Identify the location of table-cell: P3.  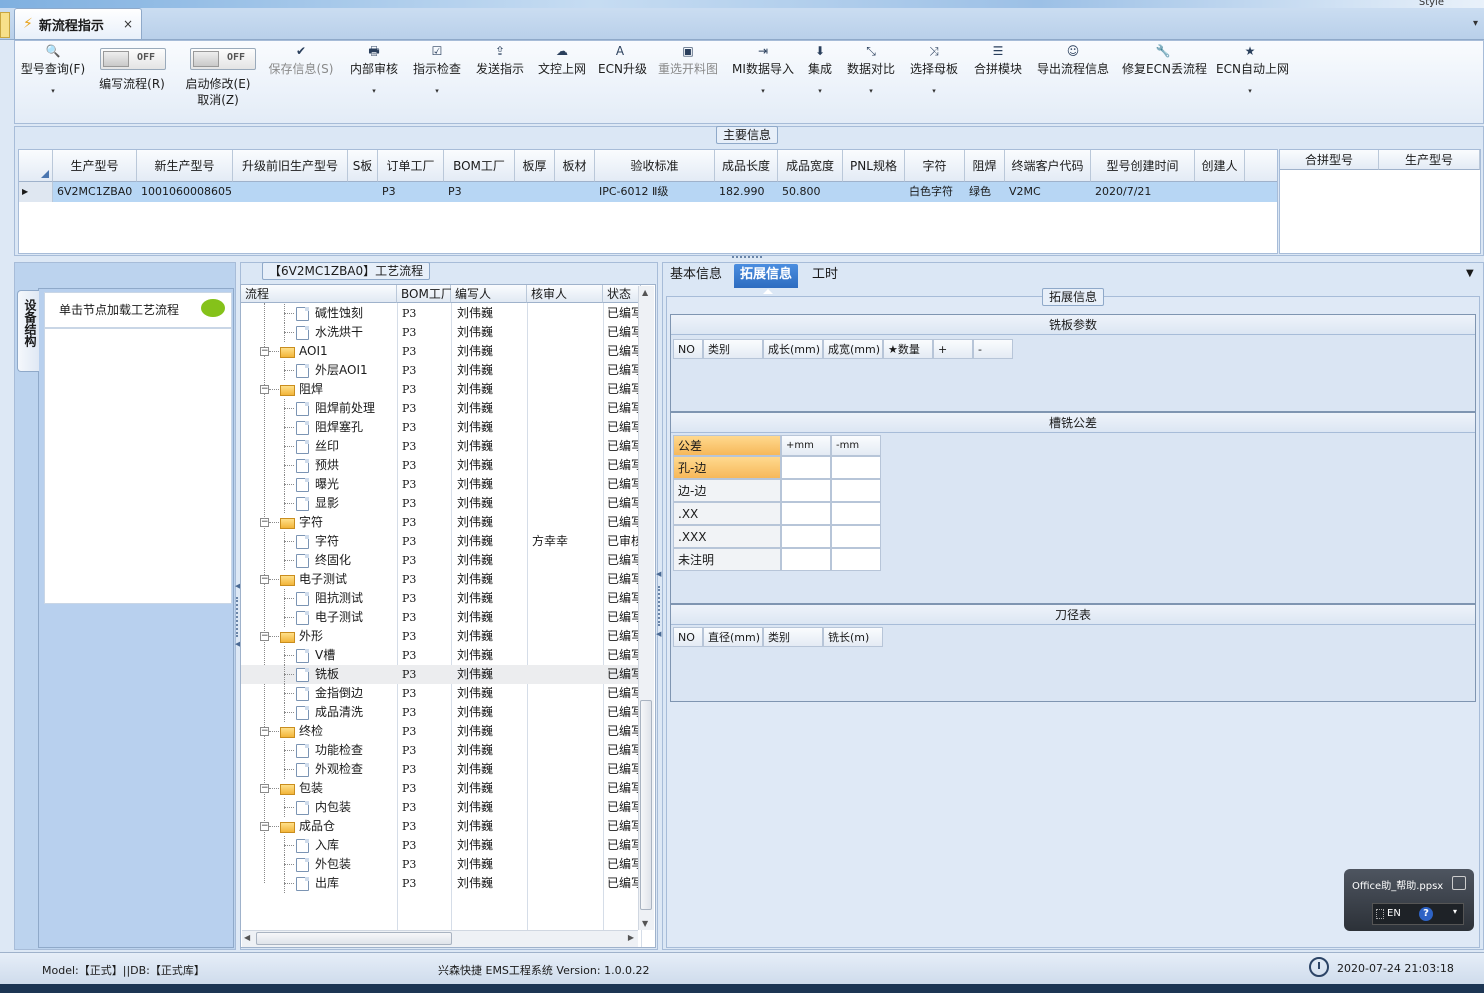
(479, 192).